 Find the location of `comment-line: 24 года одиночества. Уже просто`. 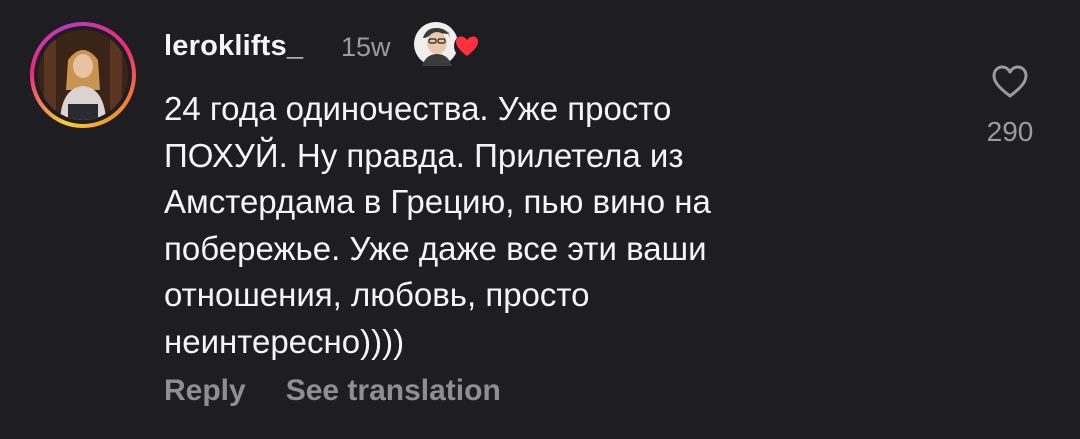

comment-line: 24 года одиночества. Уже просто is located at coordinates (418, 108).